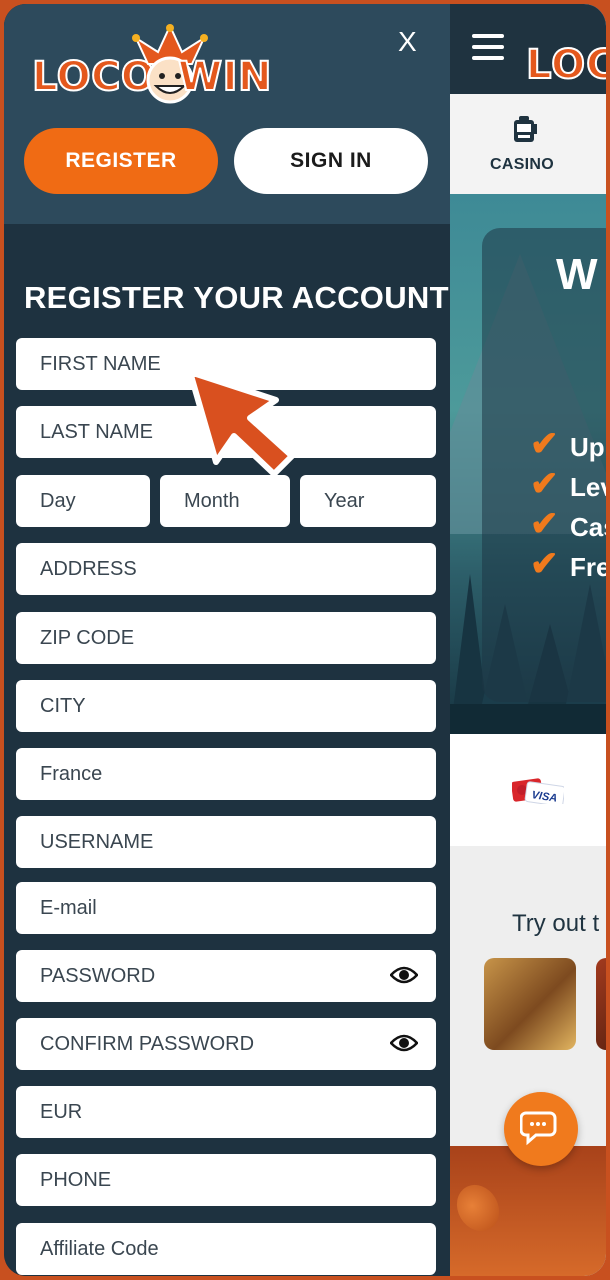 This screenshot has height=1280, width=610. What do you see at coordinates (331, 161) in the screenshot?
I see `signin-button: SIGN IN` at bounding box center [331, 161].